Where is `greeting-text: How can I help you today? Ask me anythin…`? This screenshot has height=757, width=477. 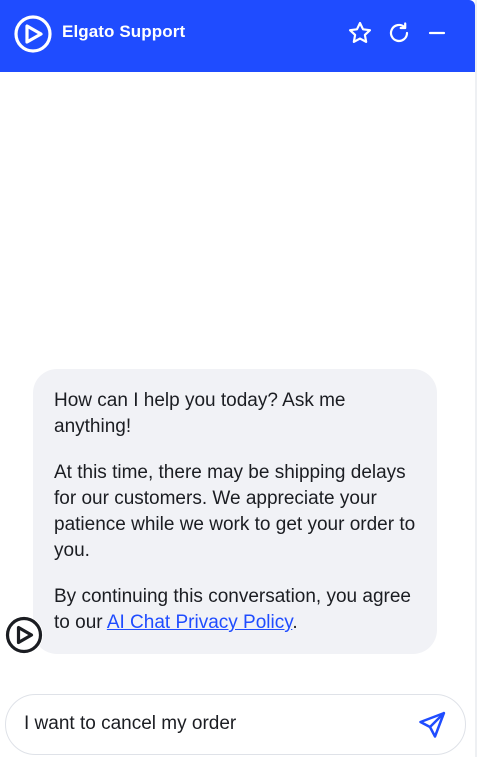
greeting-text: How can I help you today? Ask me anythin… is located at coordinates (200, 413).